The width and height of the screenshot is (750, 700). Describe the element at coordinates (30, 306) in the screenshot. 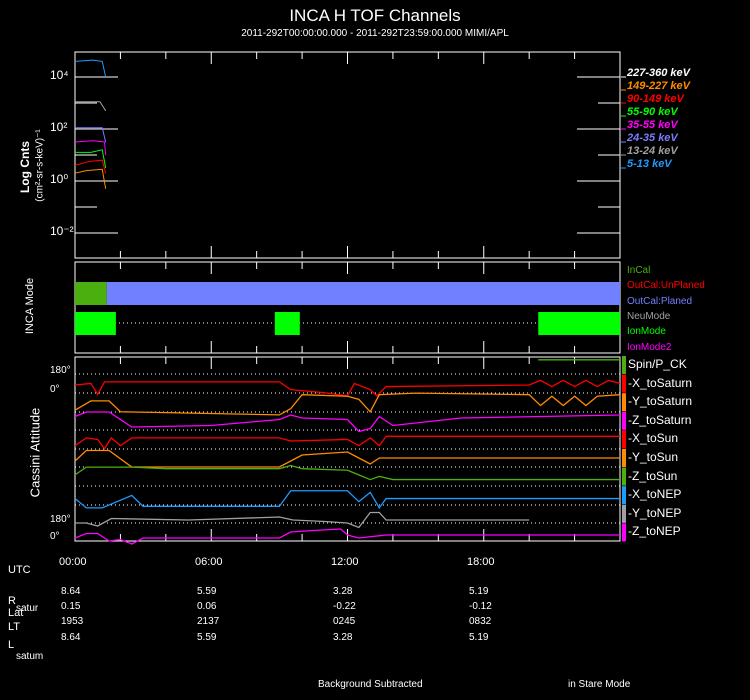

I see `inca-mode-label: INCA Mode` at that location.